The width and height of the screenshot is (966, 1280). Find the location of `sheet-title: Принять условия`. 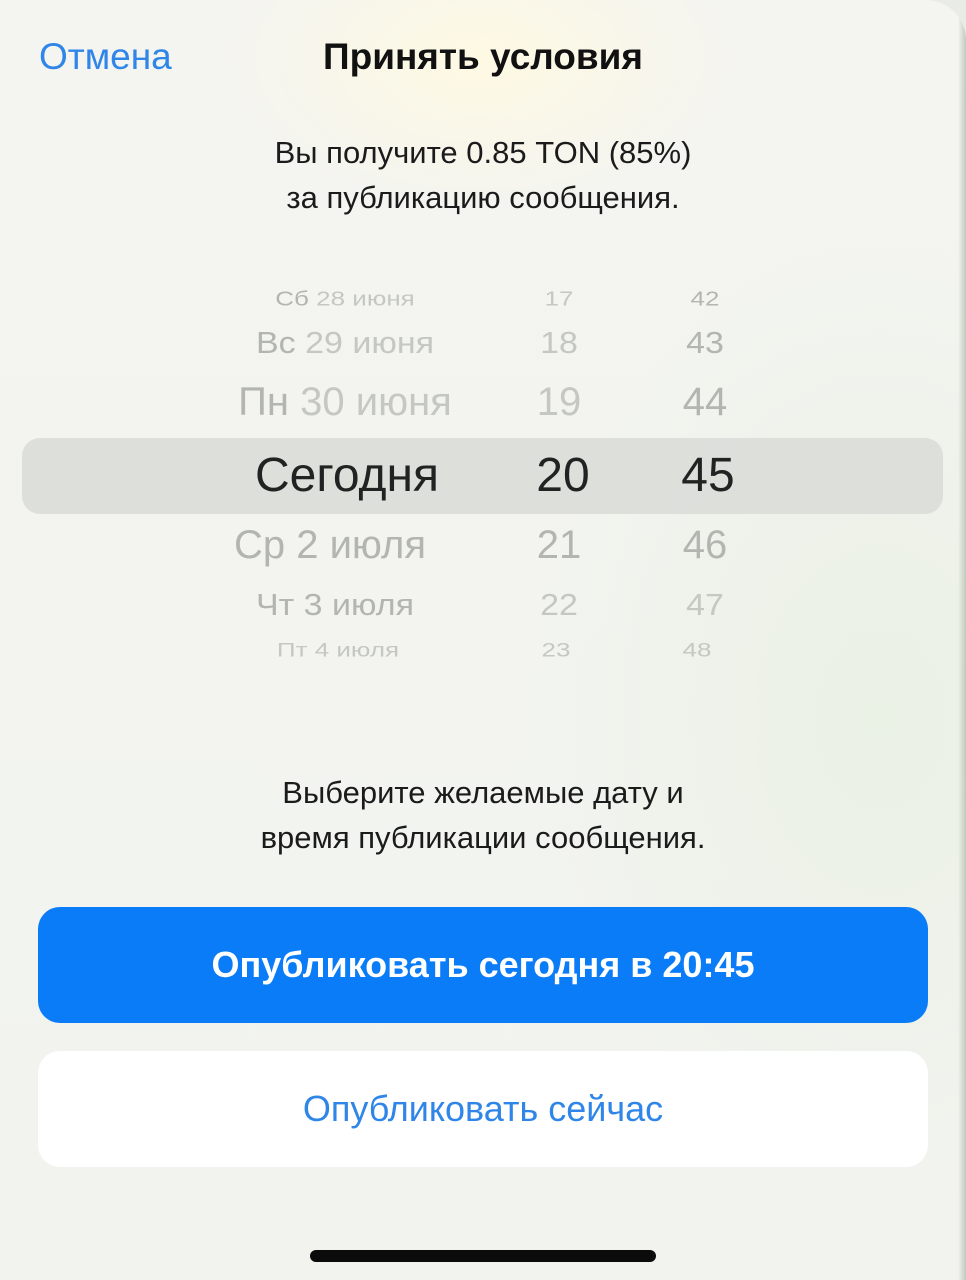

sheet-title: Принять условия is located at coordinates (483, 56).